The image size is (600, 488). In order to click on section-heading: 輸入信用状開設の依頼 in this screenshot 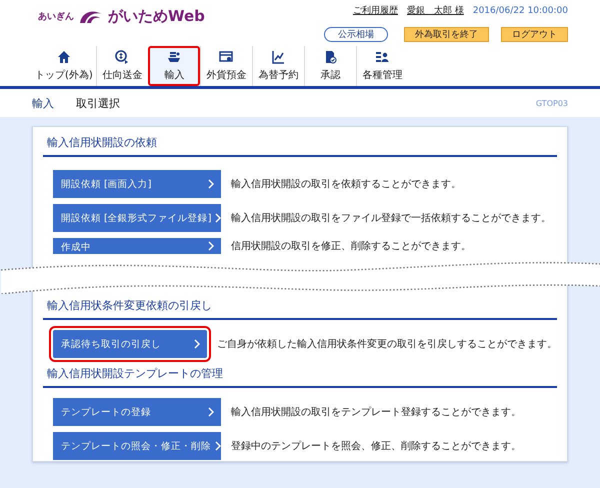, I will do `click(300, 146)`.